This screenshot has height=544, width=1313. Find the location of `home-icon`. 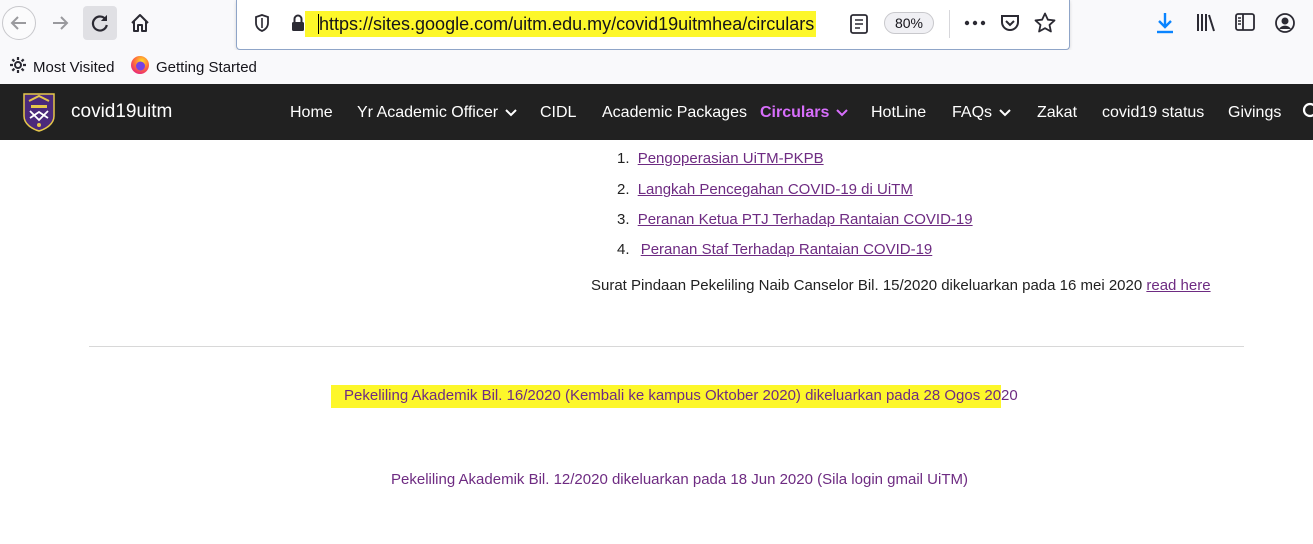

home-icon is located at coordinates (140, 23).